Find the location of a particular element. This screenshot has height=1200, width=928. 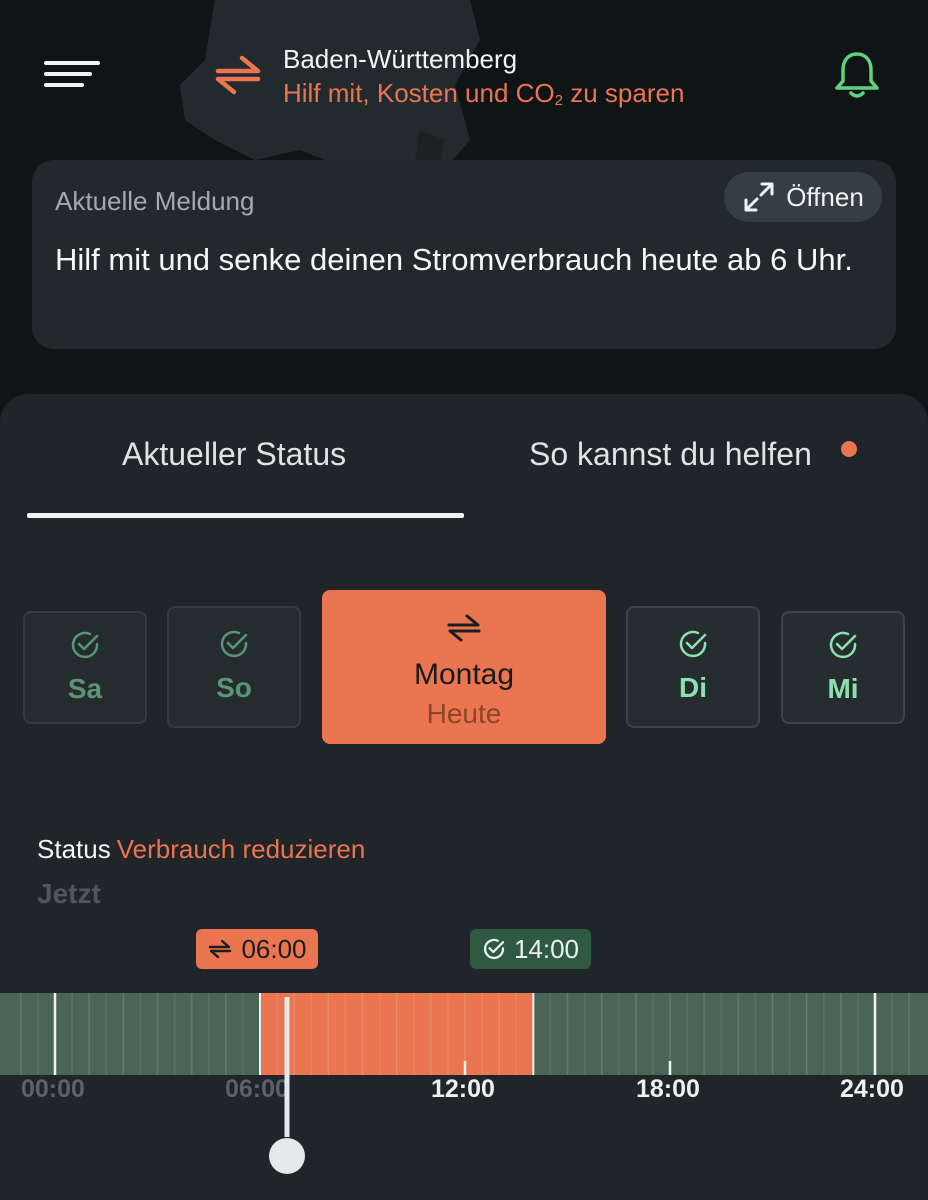

day-timeline is located at coordinates (464, 1034).